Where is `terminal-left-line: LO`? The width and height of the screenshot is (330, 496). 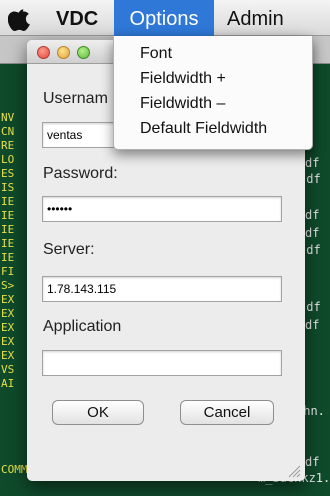
terminal-left-line: LO is located at coordinates (8, 159).